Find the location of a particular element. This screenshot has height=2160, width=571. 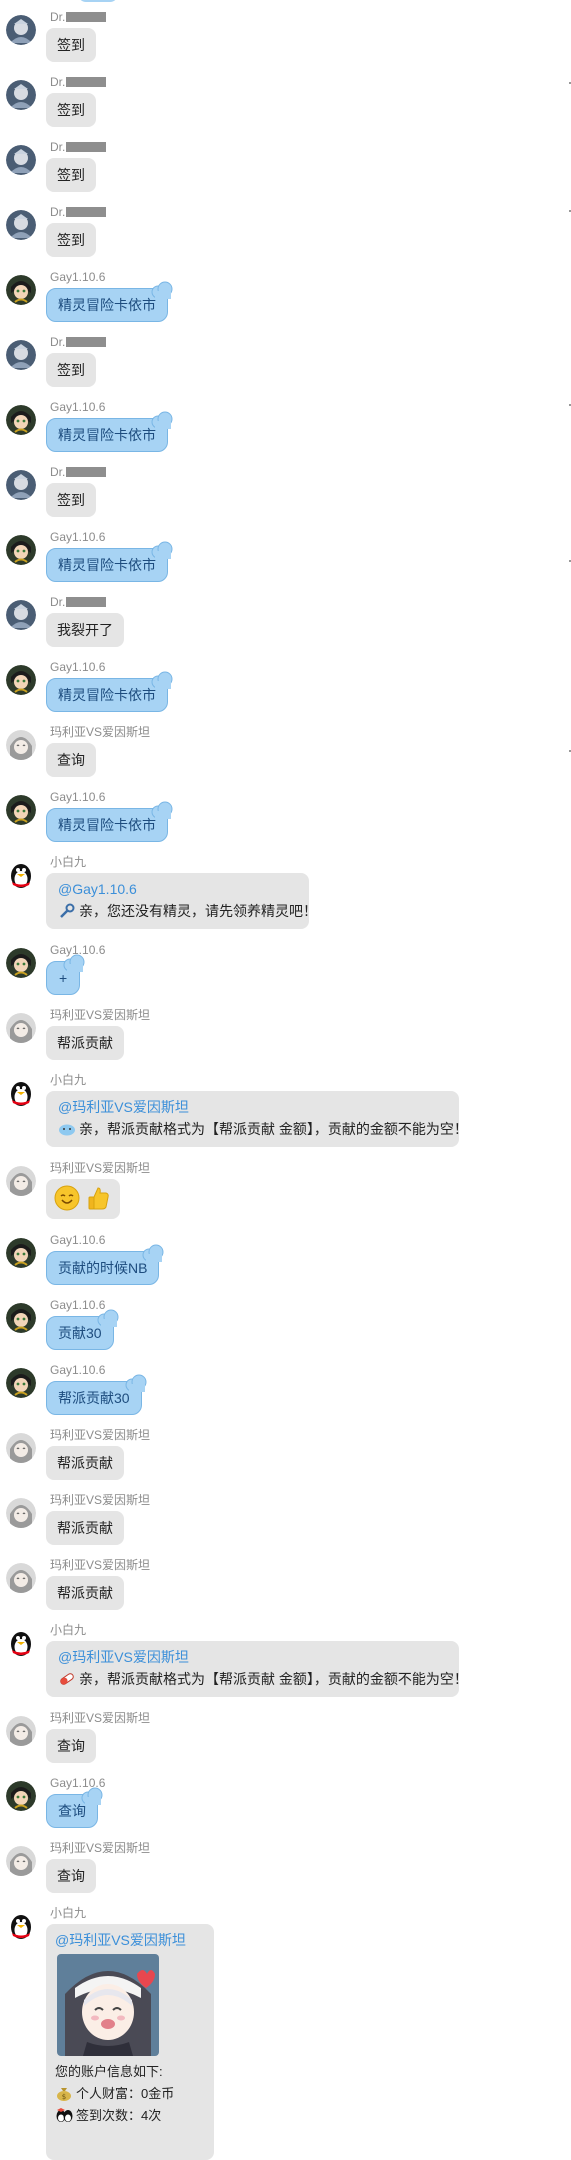

message-bubble: @玛利亚VS爱因斯坦 您的账户信息如下: $ 个人财富：0金币 签到次数：4次 is located at coordinates (130, 2042).